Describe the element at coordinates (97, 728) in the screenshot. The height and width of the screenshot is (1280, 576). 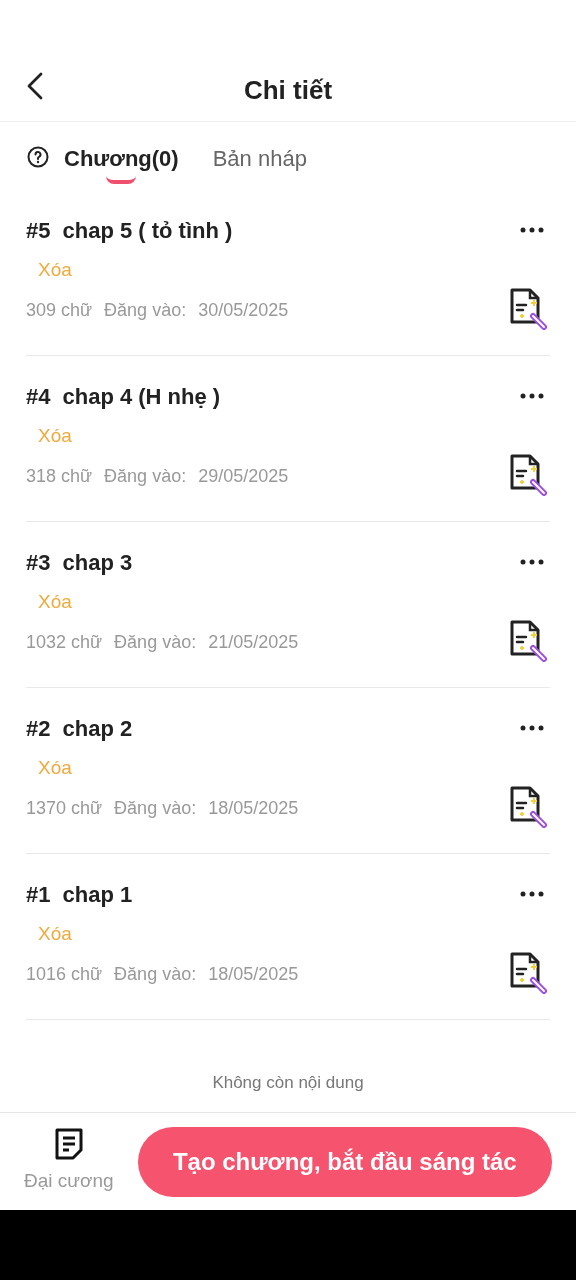
I see `chapter-title: chap 2` at that location.